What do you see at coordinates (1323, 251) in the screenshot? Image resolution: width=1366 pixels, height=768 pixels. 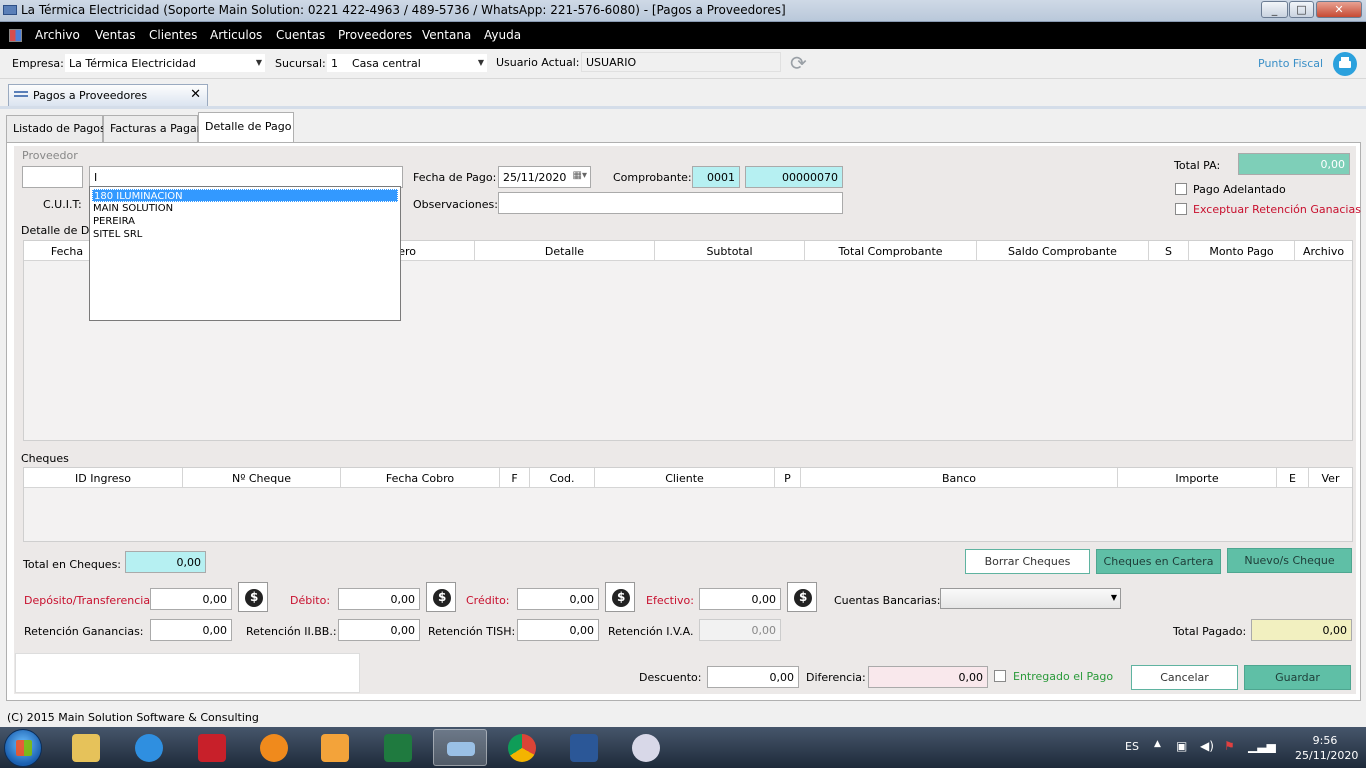 I see `col-archivo: Archivo` at bounding box center [1323, 251].